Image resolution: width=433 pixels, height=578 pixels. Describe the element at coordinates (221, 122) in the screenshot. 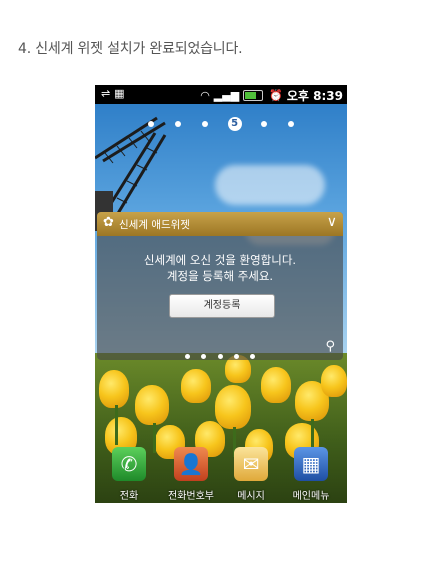

I see `home-page-indicator: 5` at that location.